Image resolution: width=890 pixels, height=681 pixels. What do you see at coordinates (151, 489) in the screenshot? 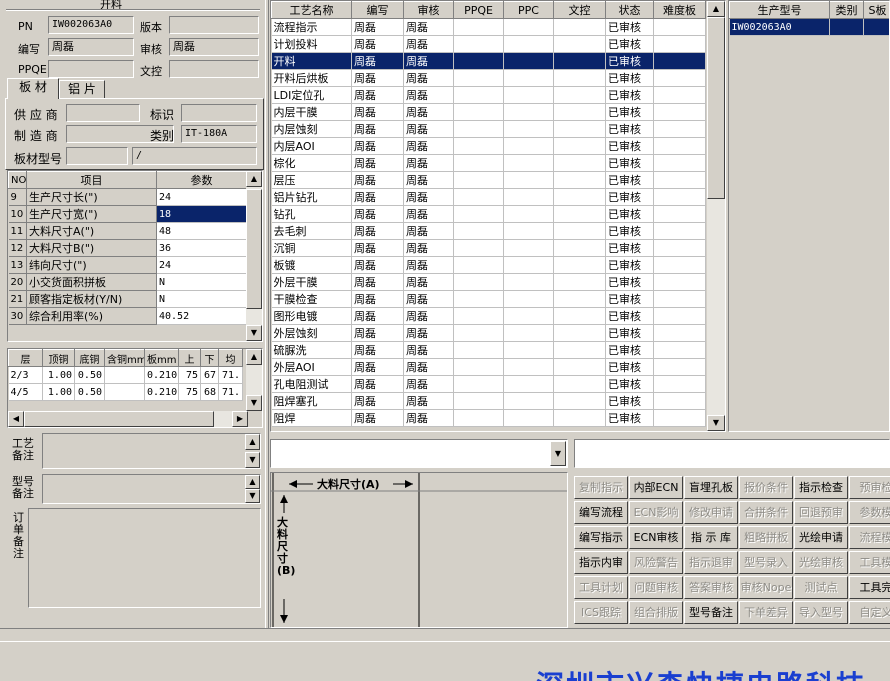
I see `model-remark-input: ▲ ▼` at bounding box center [151, 489].